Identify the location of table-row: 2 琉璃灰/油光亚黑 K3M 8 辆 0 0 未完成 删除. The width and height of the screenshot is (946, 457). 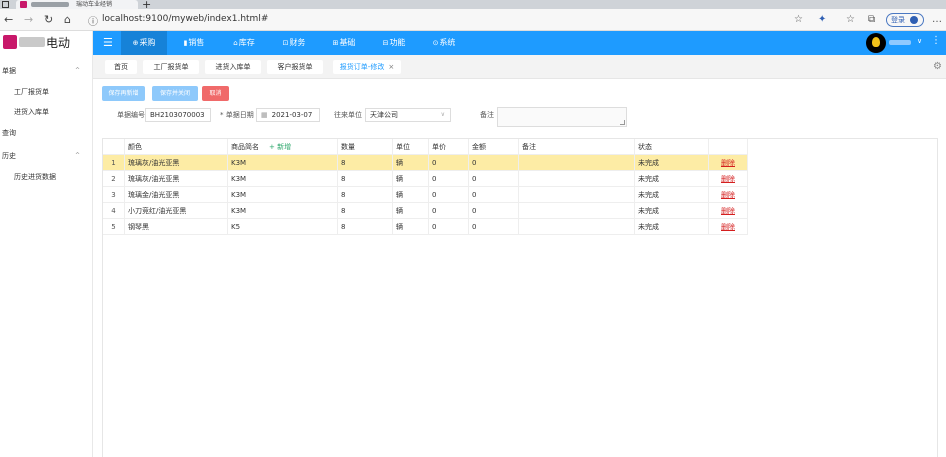
(425, 179).